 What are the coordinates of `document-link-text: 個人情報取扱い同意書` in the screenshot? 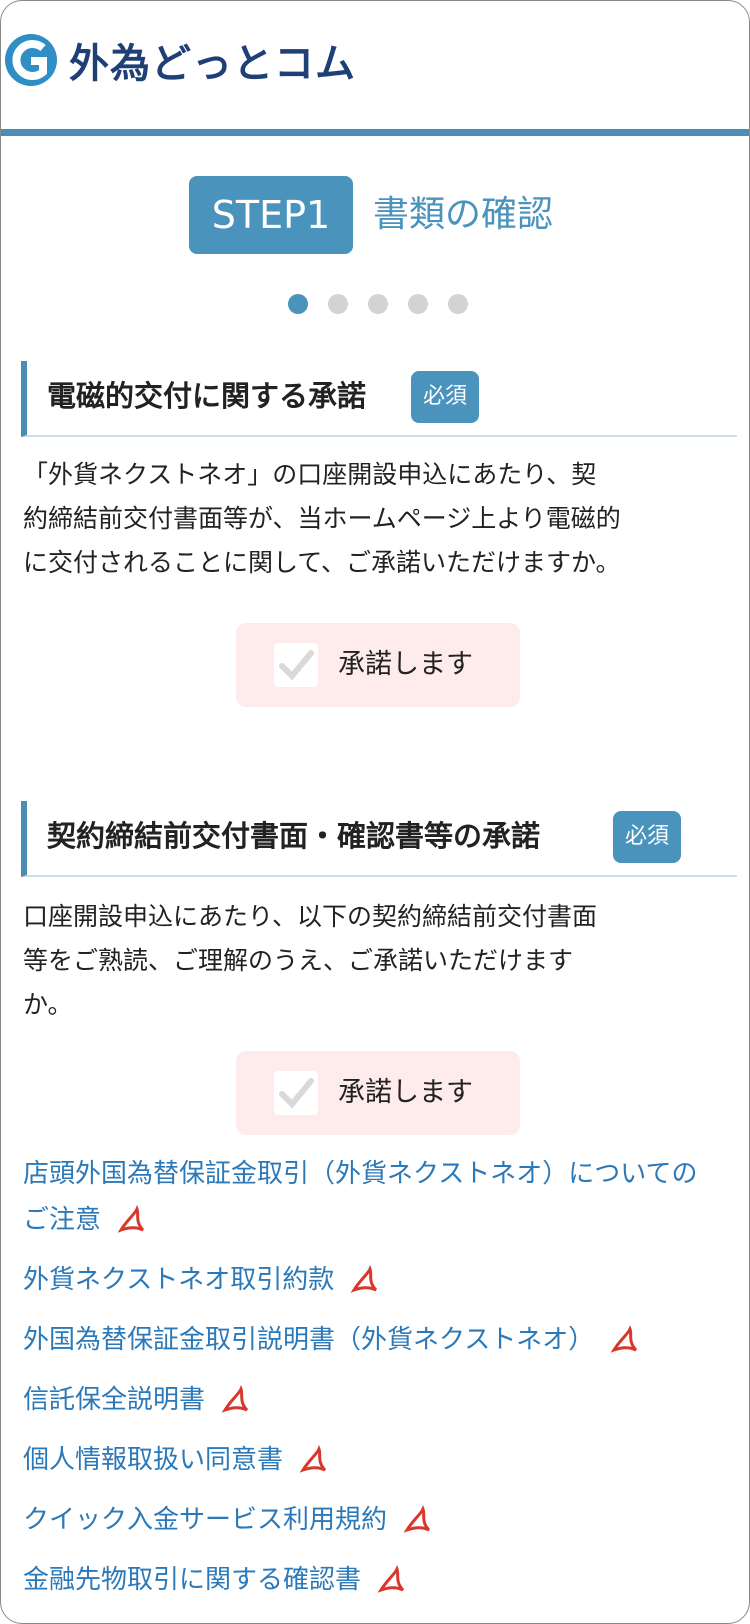 It's located at (153, 1460).